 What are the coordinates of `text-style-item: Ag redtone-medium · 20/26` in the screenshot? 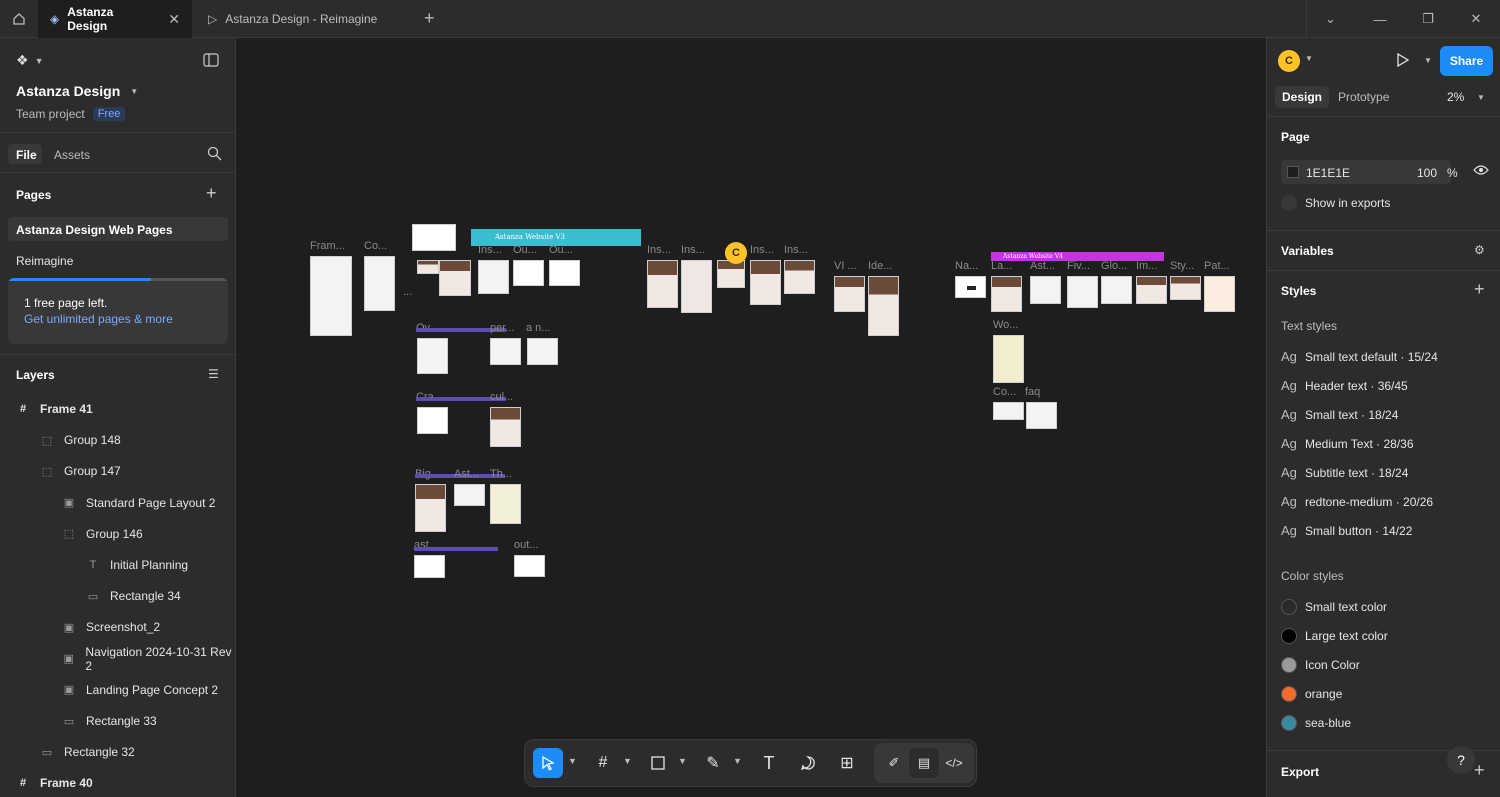 It's located at (1357, 501).